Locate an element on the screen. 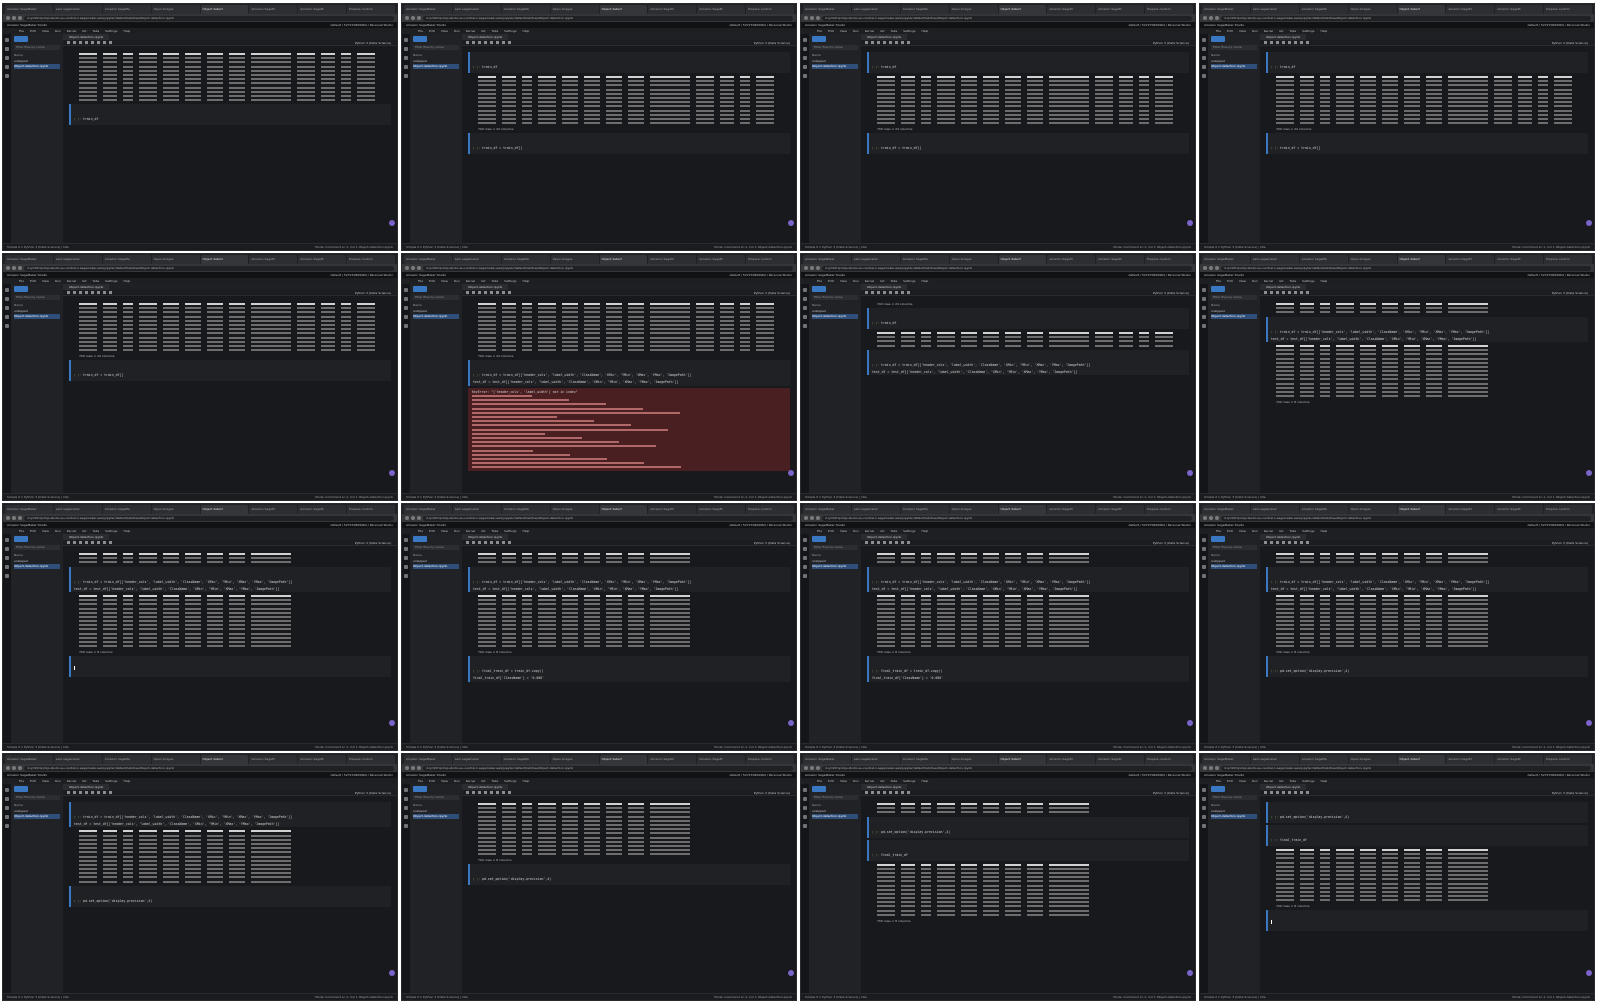  stop-icon is located at coordinates (902, 792).